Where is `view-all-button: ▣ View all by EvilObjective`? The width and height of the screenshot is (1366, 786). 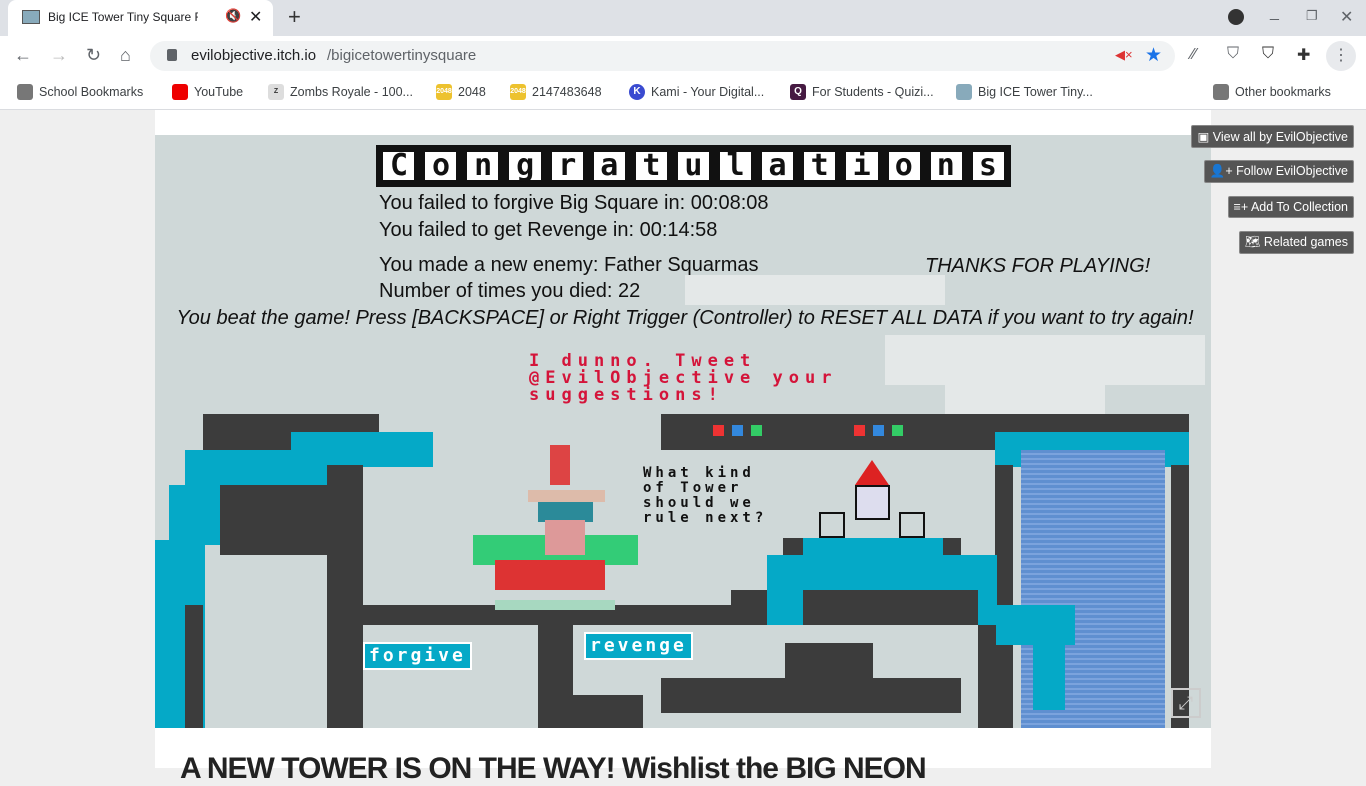 view-all-button: ▣ View all by EvilObjective is located at coordinates (1272, 136).